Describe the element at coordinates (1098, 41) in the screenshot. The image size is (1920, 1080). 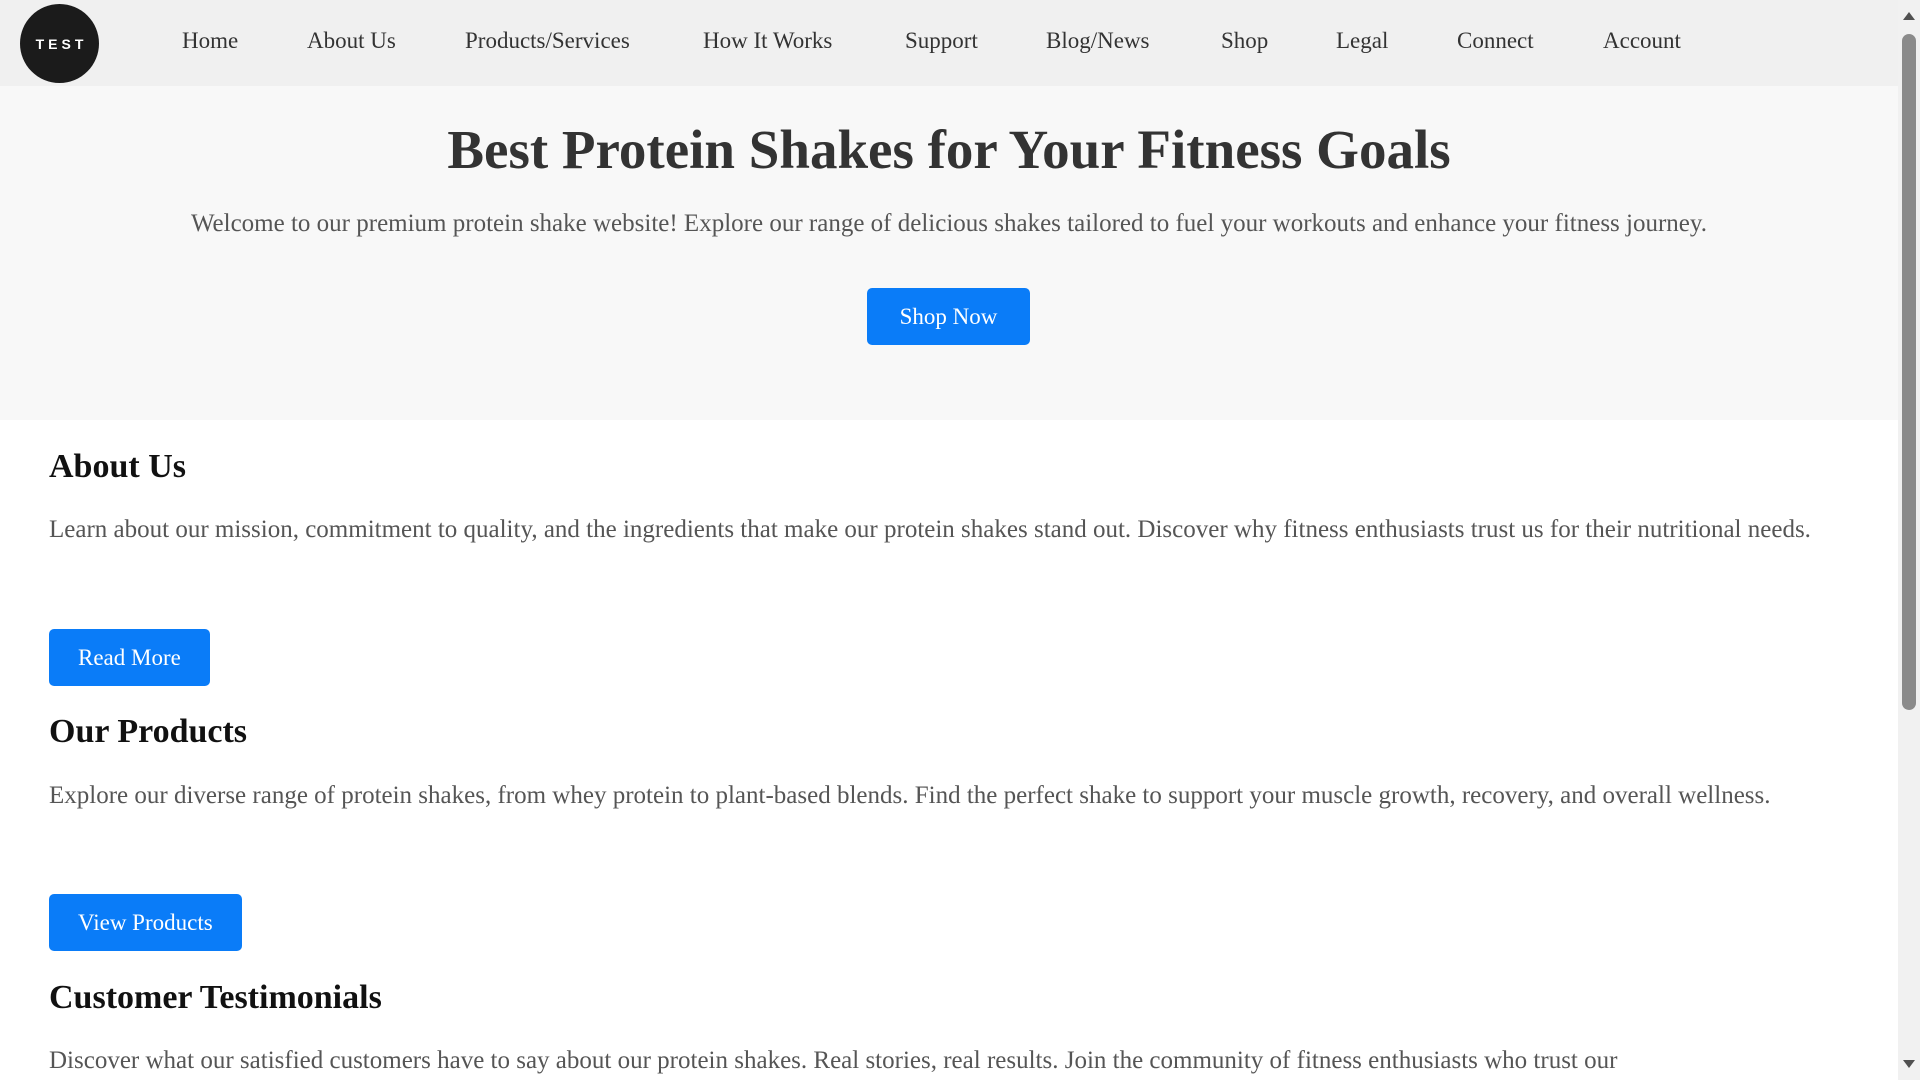
I see `nav-item-blog-news: Blog/News` at that location.